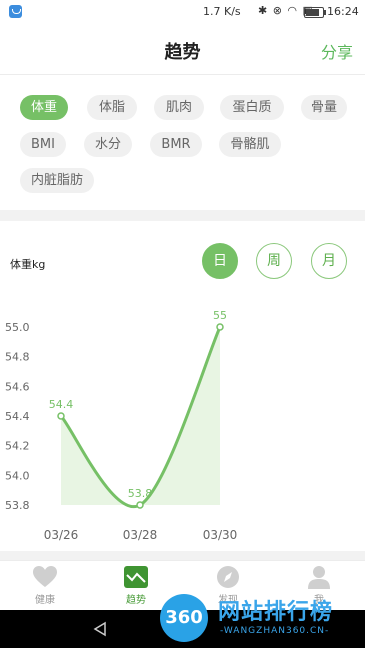 This screenshot has width=365, height=648. Describe the element at coordinates (108, 144) in the screenshot. I see `tag-water: 水分` at that location.